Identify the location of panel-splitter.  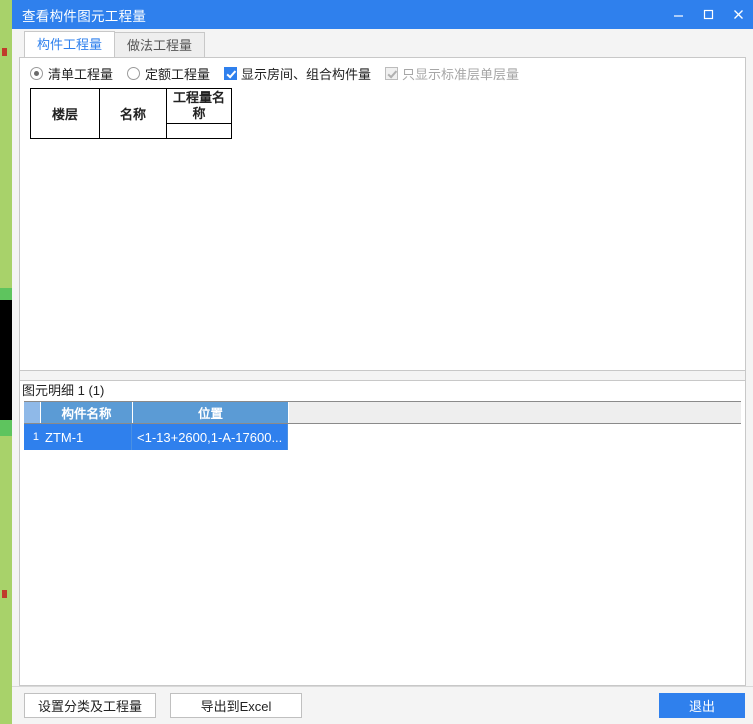
(382, 375).